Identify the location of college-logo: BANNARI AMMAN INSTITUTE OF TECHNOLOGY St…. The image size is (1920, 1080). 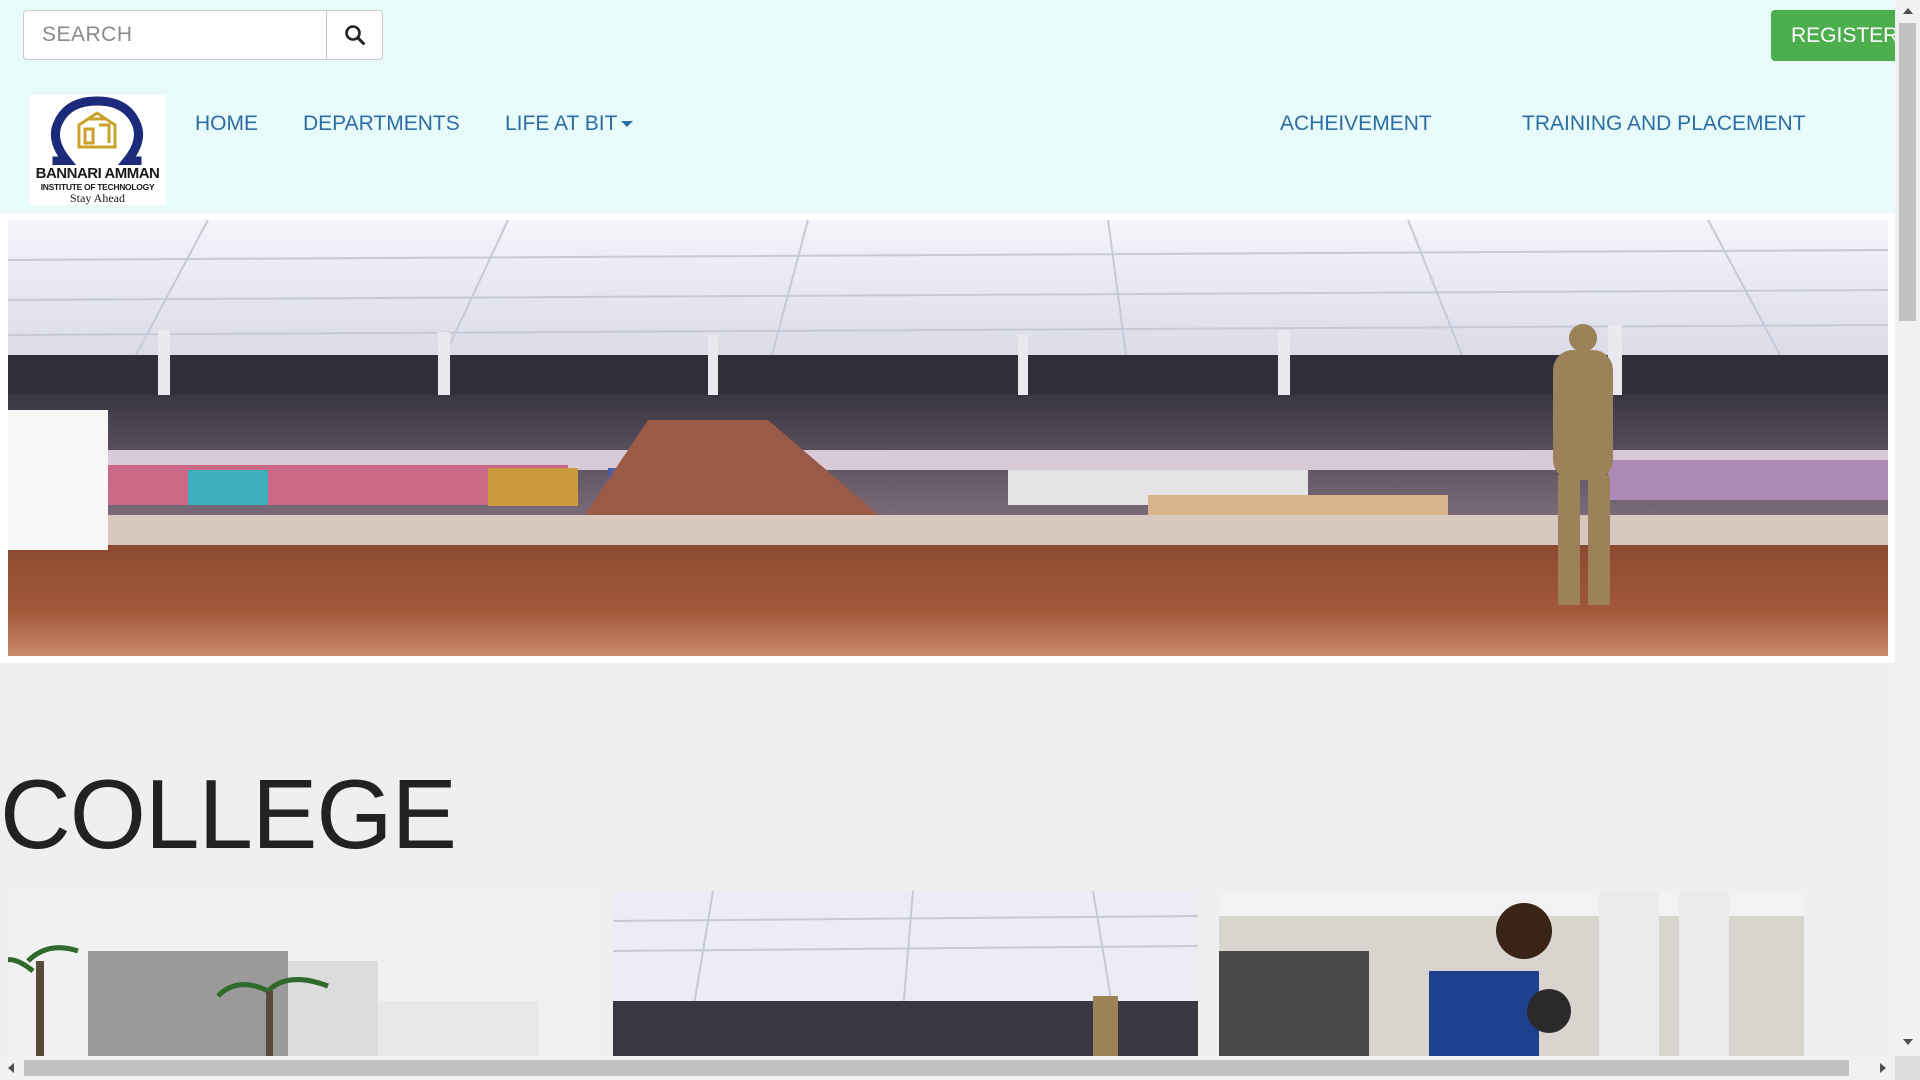
(97, 150).